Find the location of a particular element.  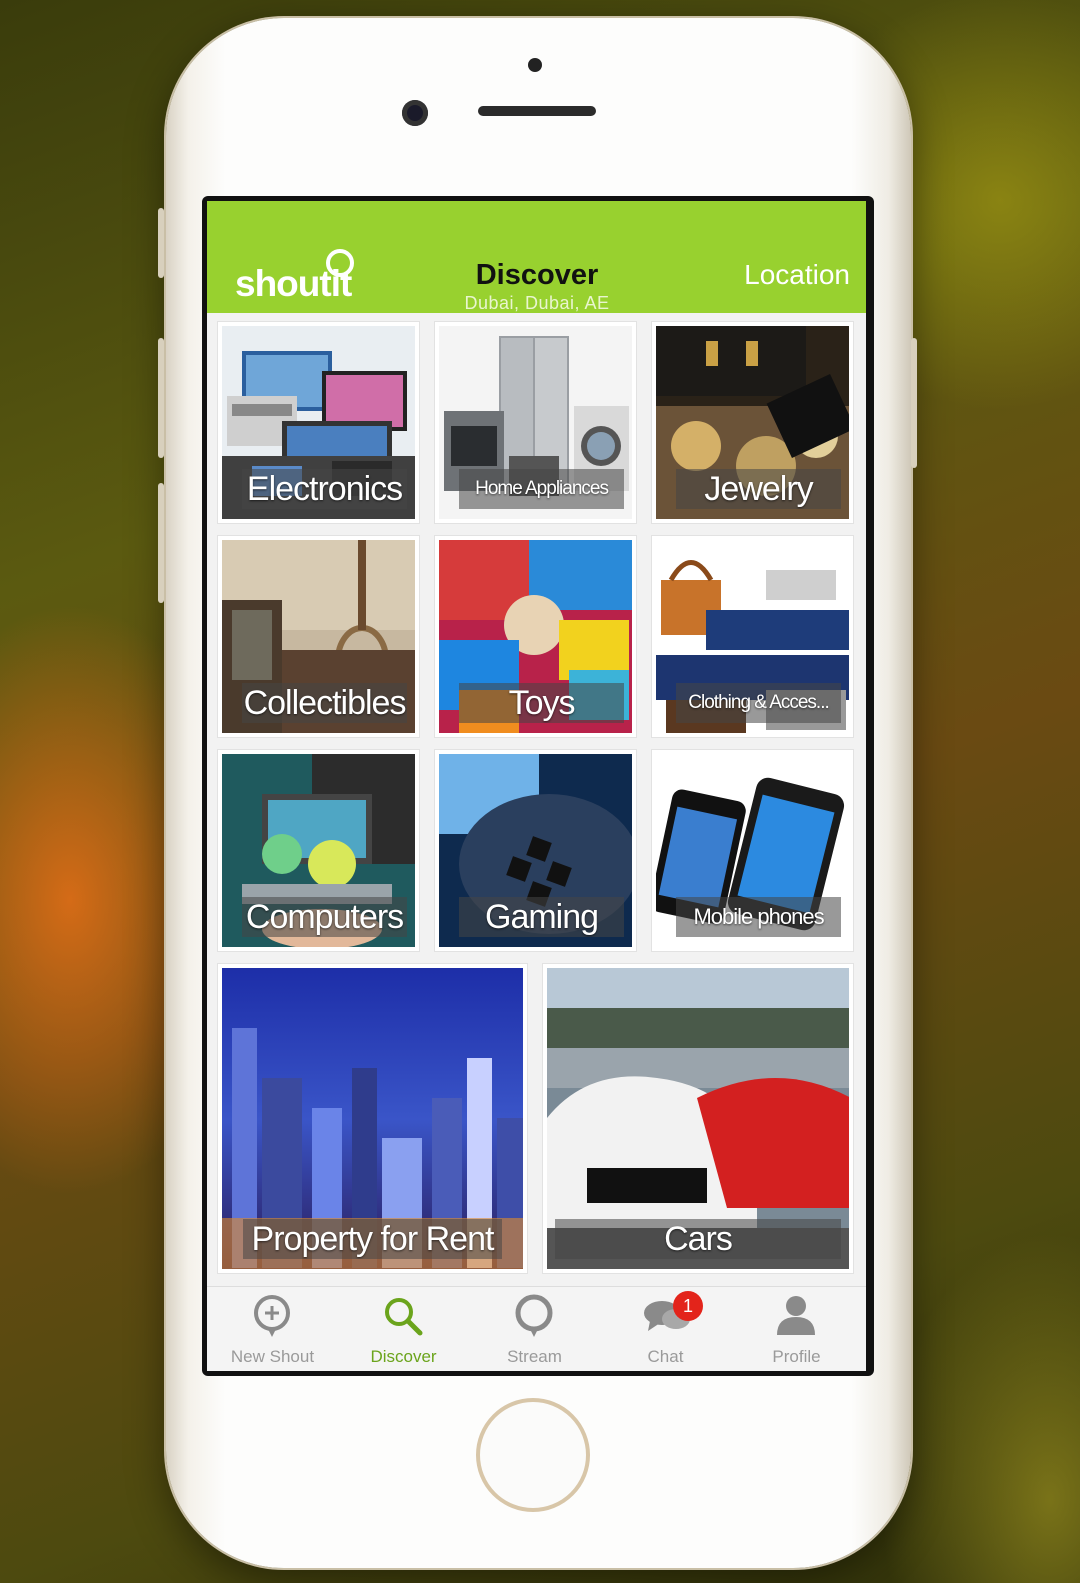

tab-discover: Discover is located at coordinates (403, 1329).